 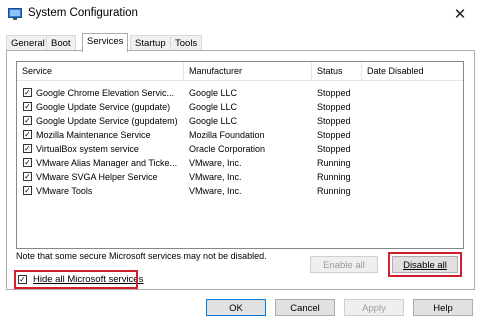 What do you see at coordinates (83, 13) in the screenshot?
I see `window-title: System Configuration` at bounding box center [83, 13].